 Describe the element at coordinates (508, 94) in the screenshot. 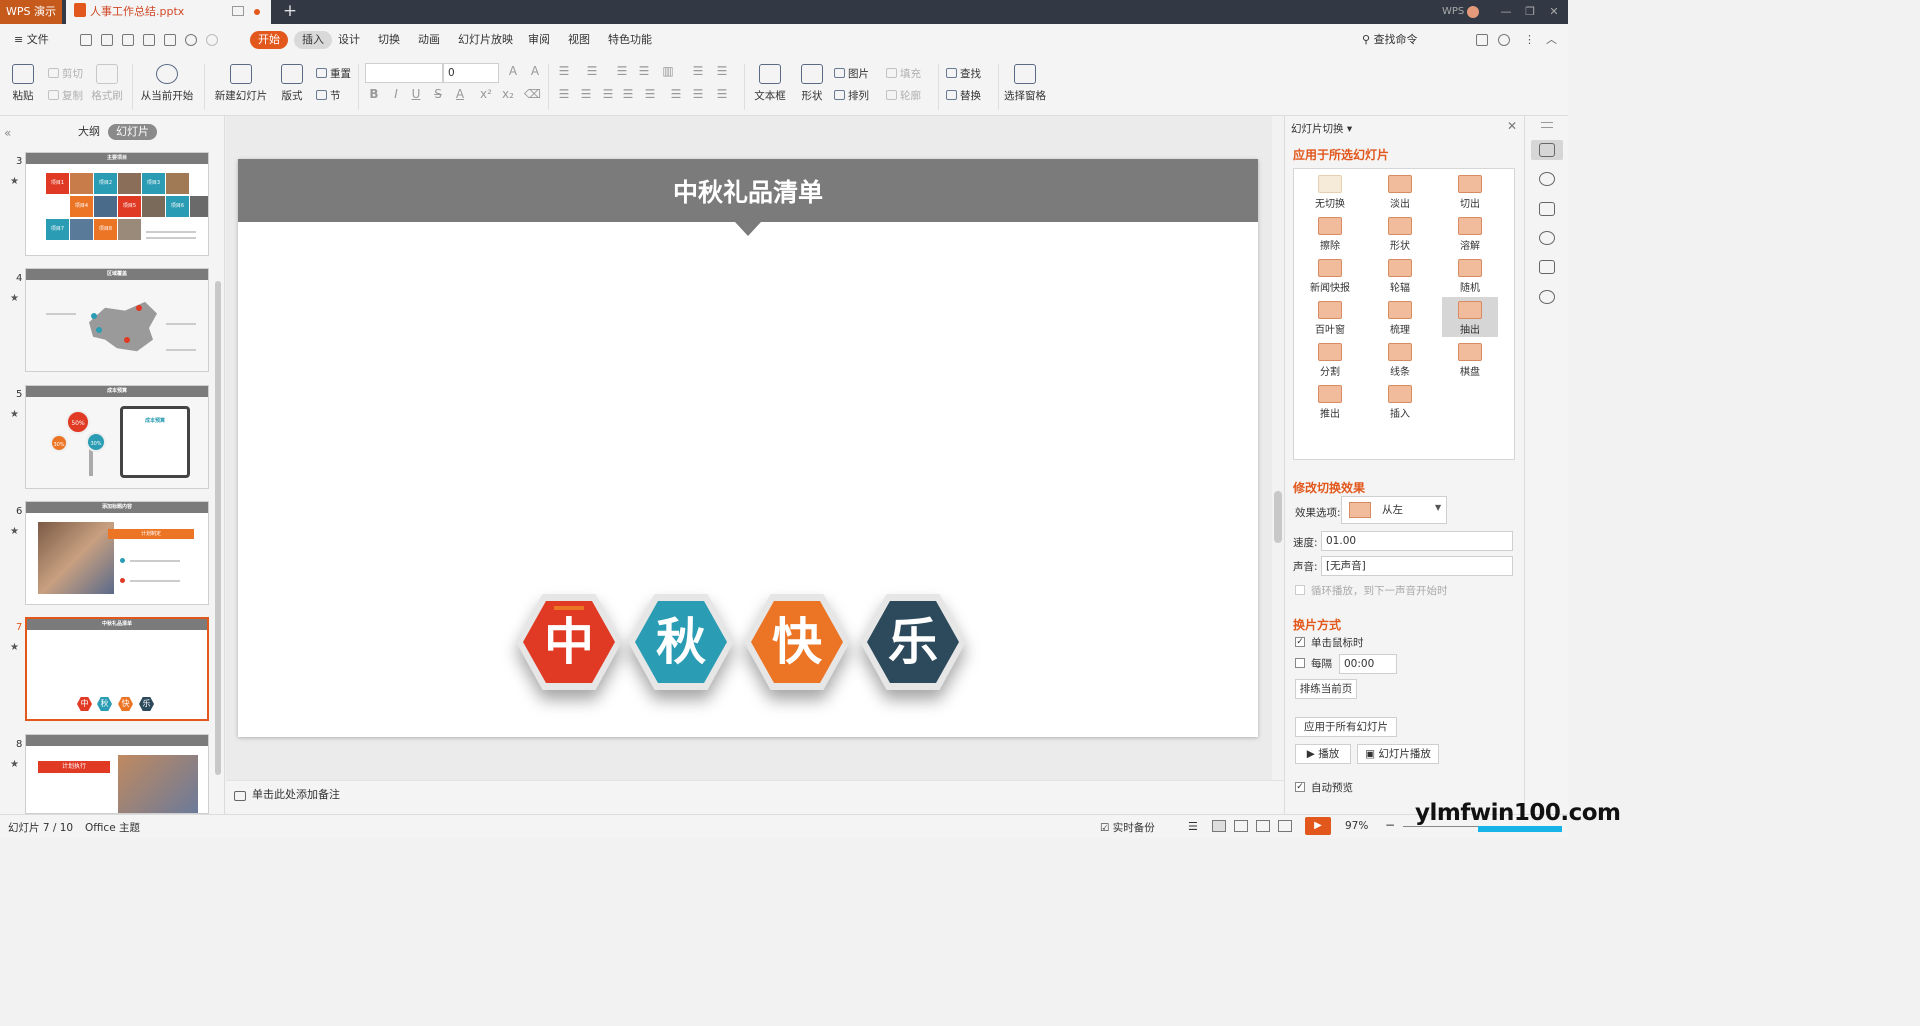

I see `subscript-icon: x₂` at that location.